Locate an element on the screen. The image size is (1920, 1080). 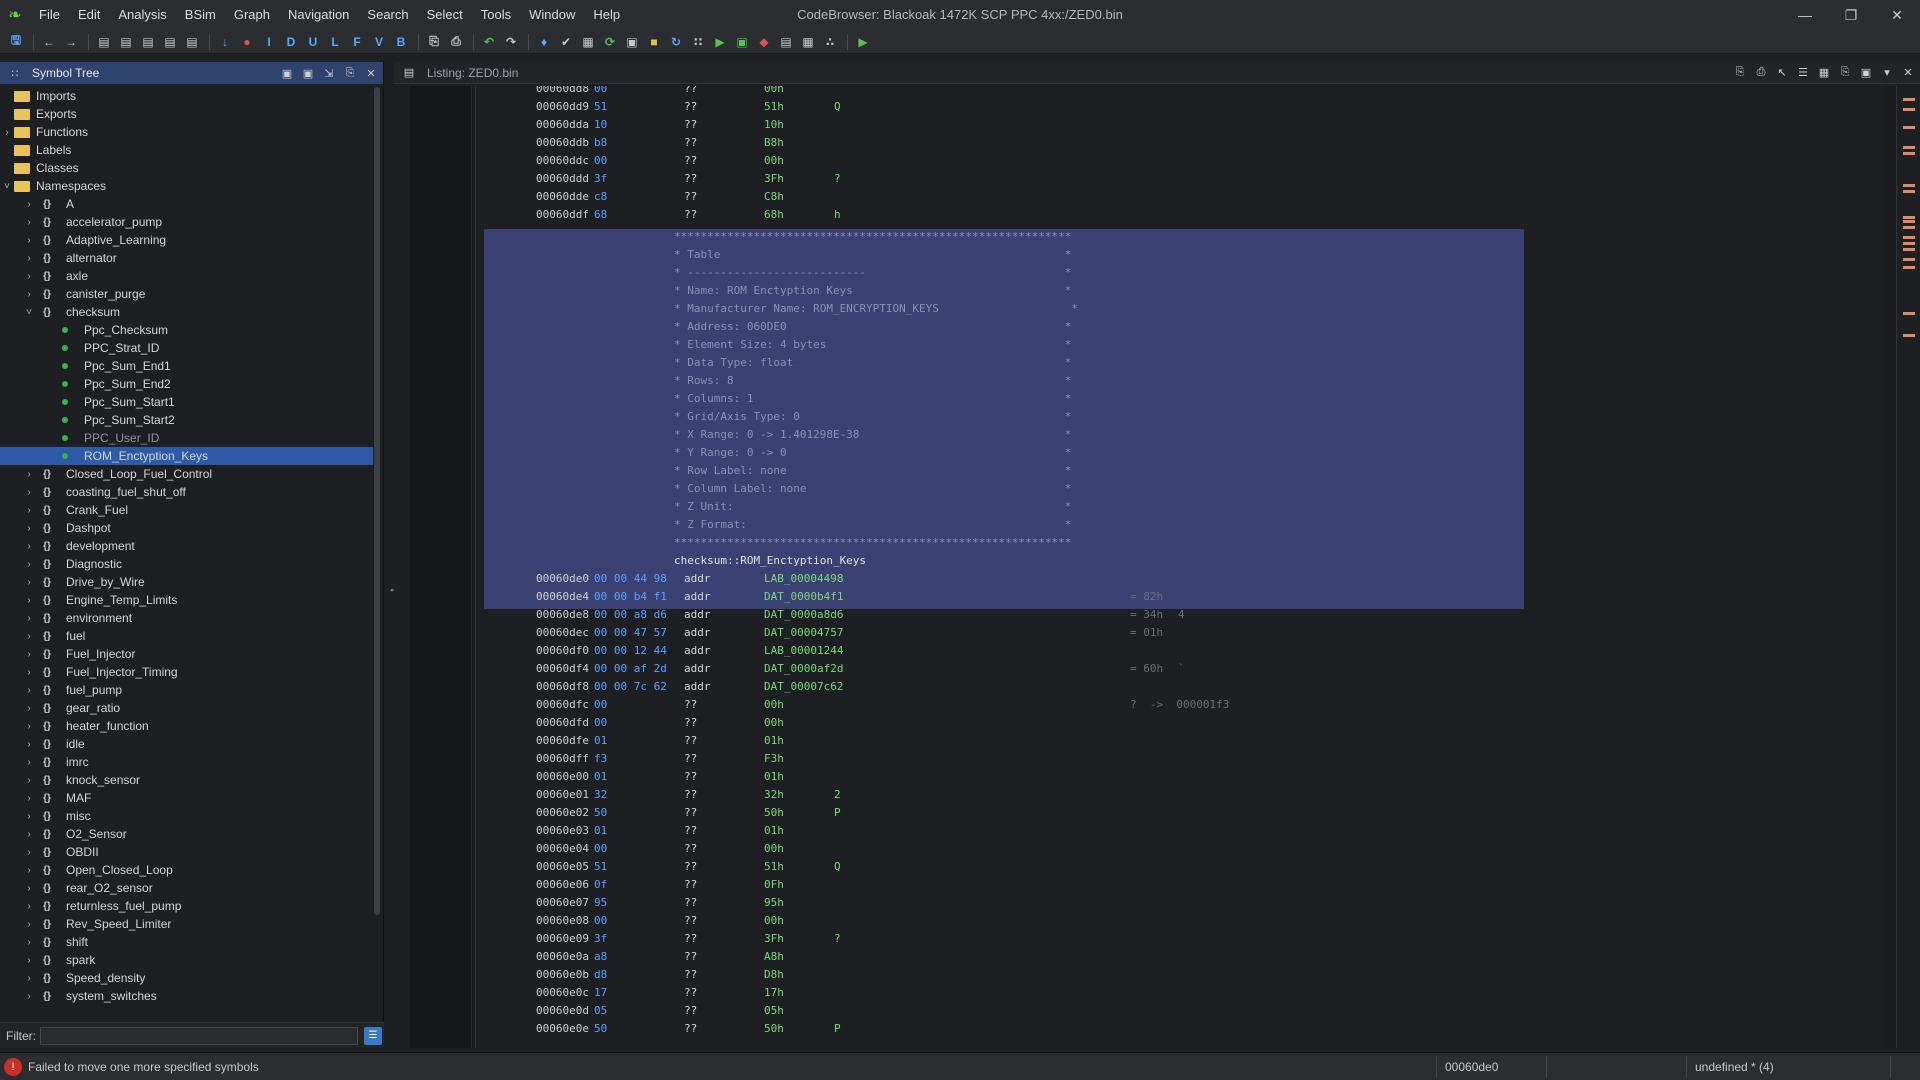
nav-label-button: L is located at coordinates (335, 42).